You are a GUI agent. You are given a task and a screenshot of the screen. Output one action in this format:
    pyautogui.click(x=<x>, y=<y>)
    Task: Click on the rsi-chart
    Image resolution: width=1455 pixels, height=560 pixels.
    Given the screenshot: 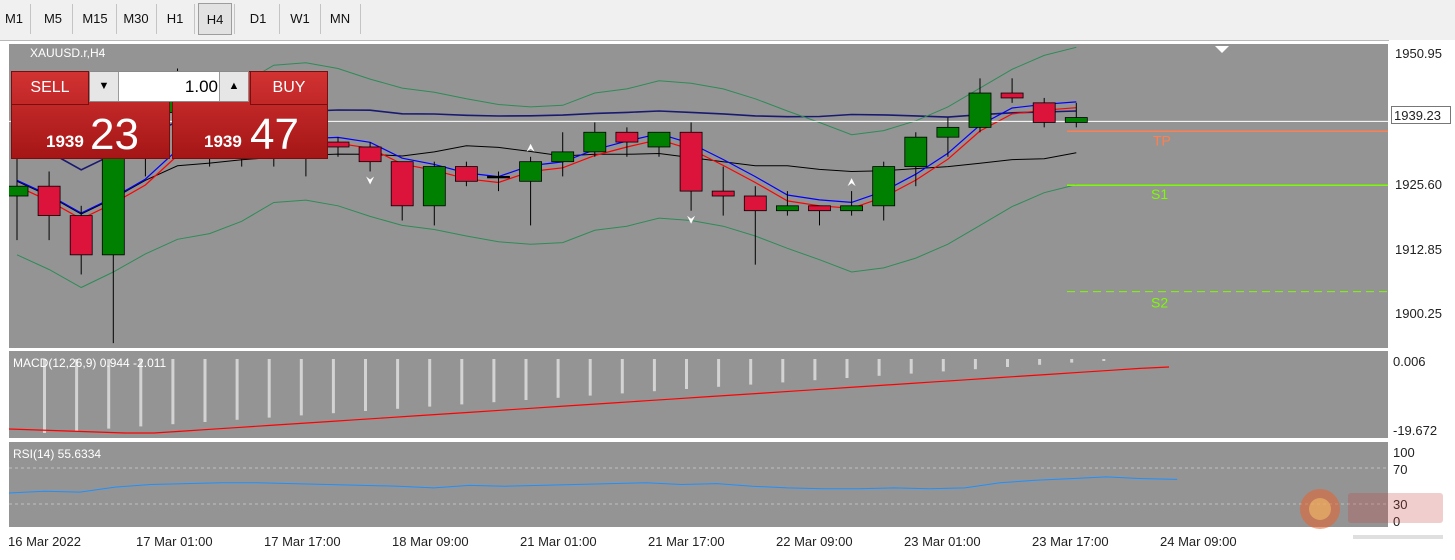 What is the action you would take?
    pyautogui.click(x=698, y=486)
    